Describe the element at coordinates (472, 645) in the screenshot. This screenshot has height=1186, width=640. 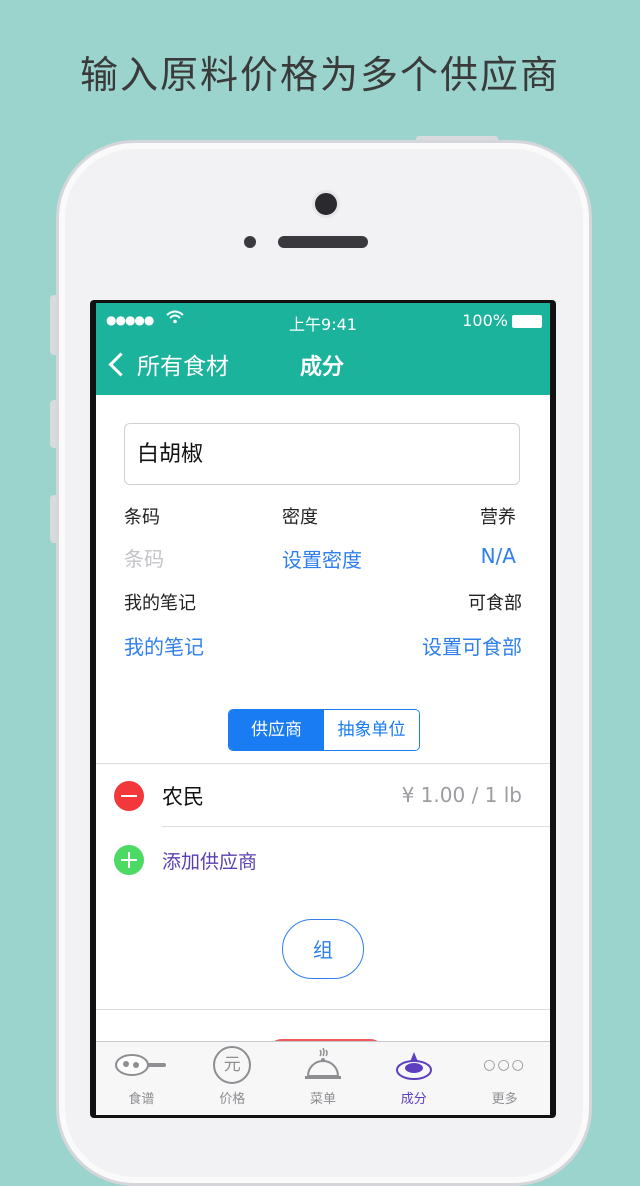
I see `set-edible-link: 设置可食部` at that location.